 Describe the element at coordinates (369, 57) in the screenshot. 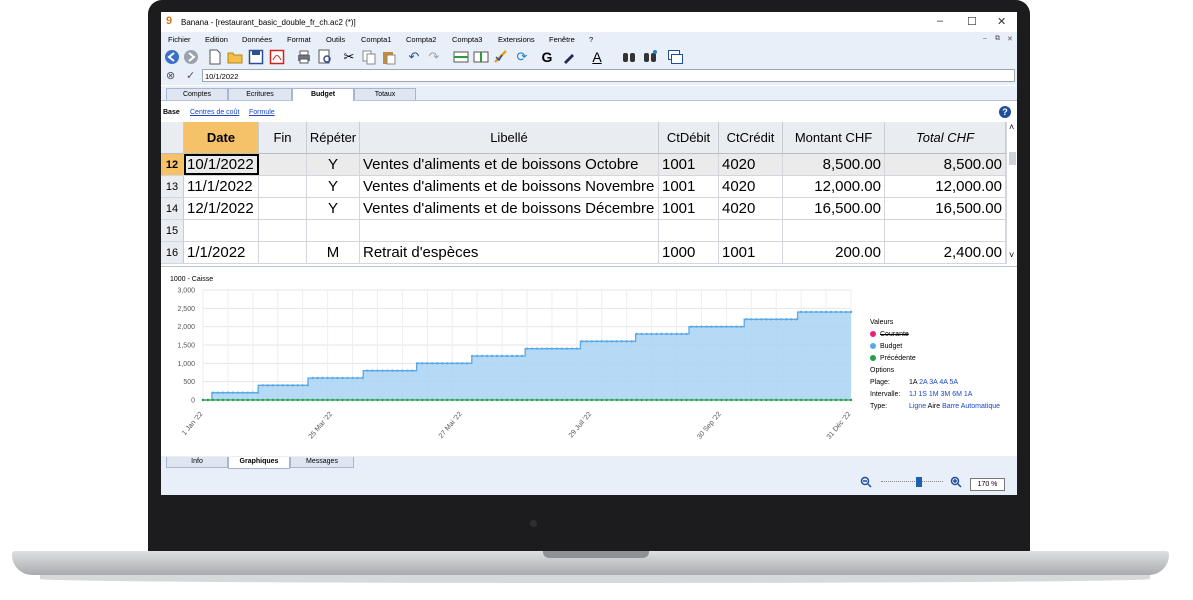

I see `copy-icon` at that location.